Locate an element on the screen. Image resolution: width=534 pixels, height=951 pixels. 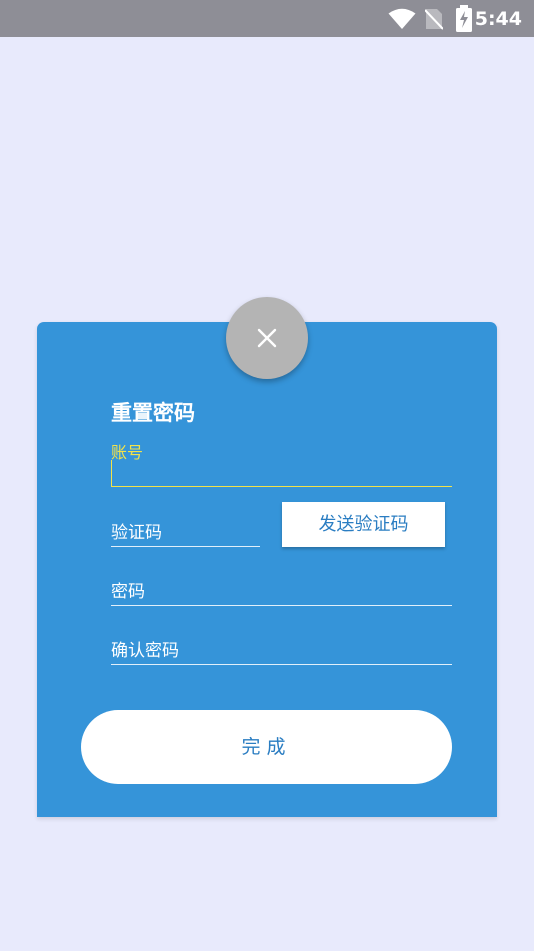
verification-code-placeholder: 验证码 is located at coordinates (136, 533).